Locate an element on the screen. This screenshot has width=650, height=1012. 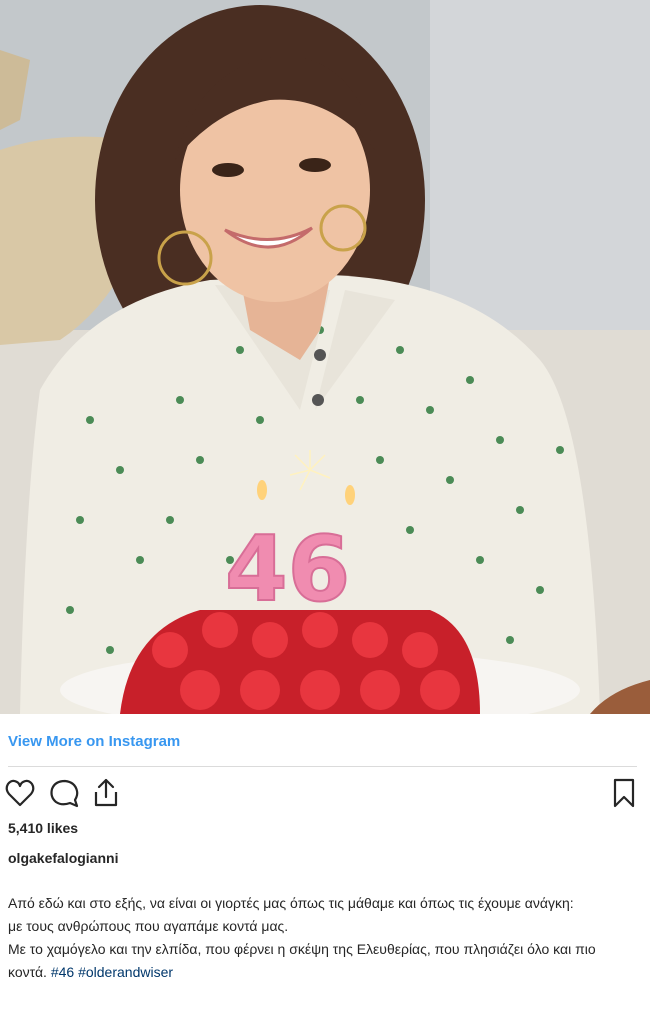
hashtag-46: #46 is located at coordinates (62, 972).